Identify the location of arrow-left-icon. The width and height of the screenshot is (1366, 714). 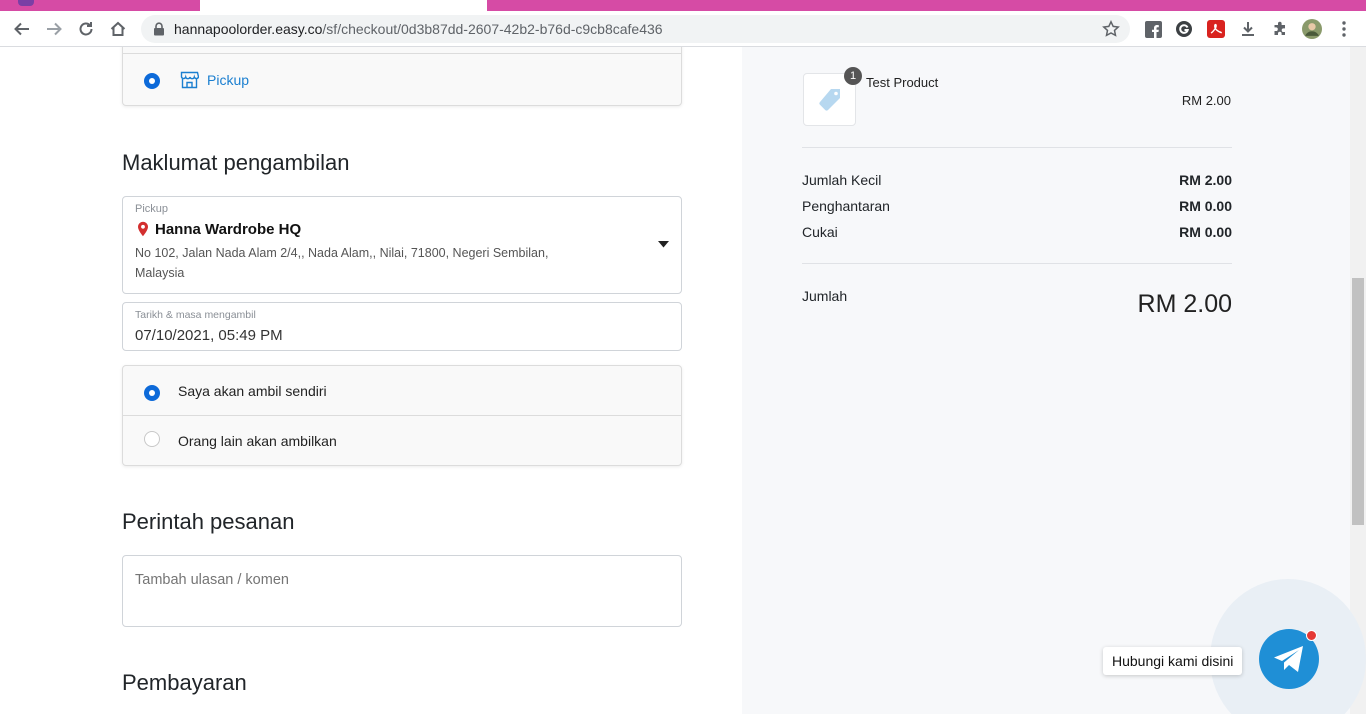
(21, 29).